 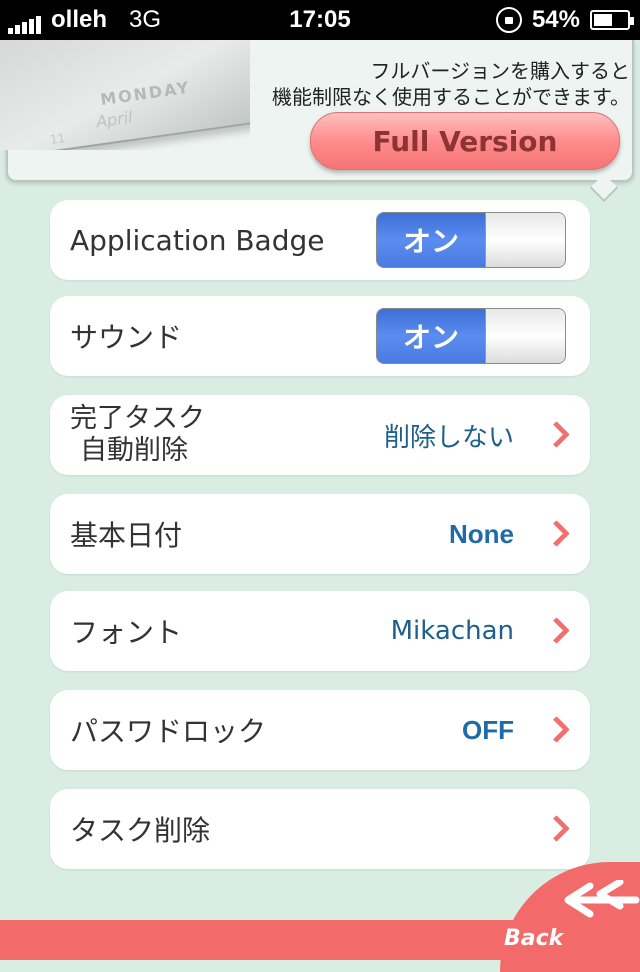 What do you see at coordinates (534, 938) in the screenshot?
I see `back-label: Back` at bounding box center [534, 938].